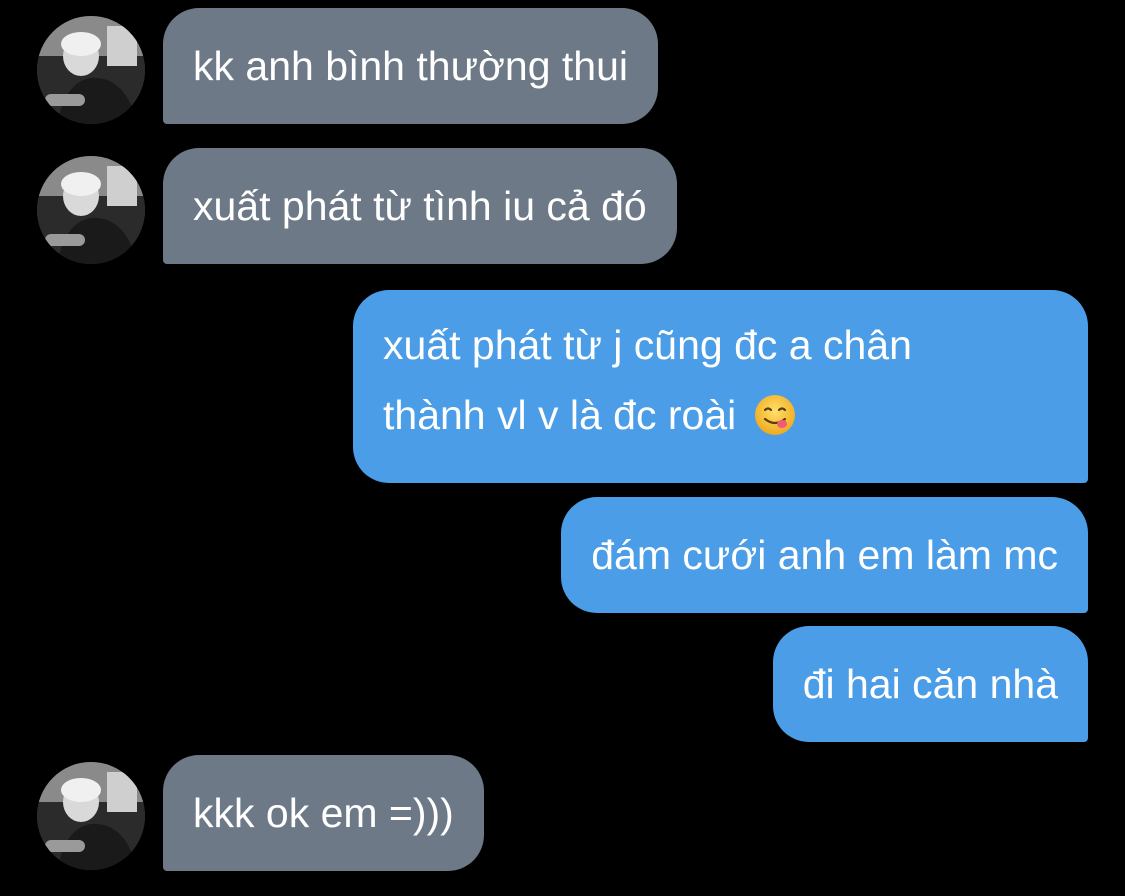 The image size is (1125, 896). I want to click on message-text: đi hai căn nhà, so click(930, 684).